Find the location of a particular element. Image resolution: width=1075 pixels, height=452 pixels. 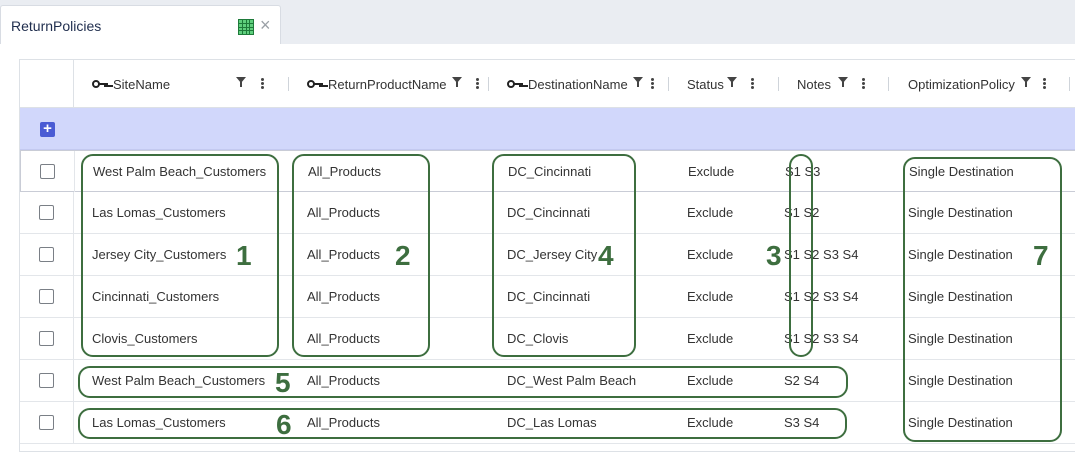

cell-notes: S1 S3 is located at coordinates (802, 172).